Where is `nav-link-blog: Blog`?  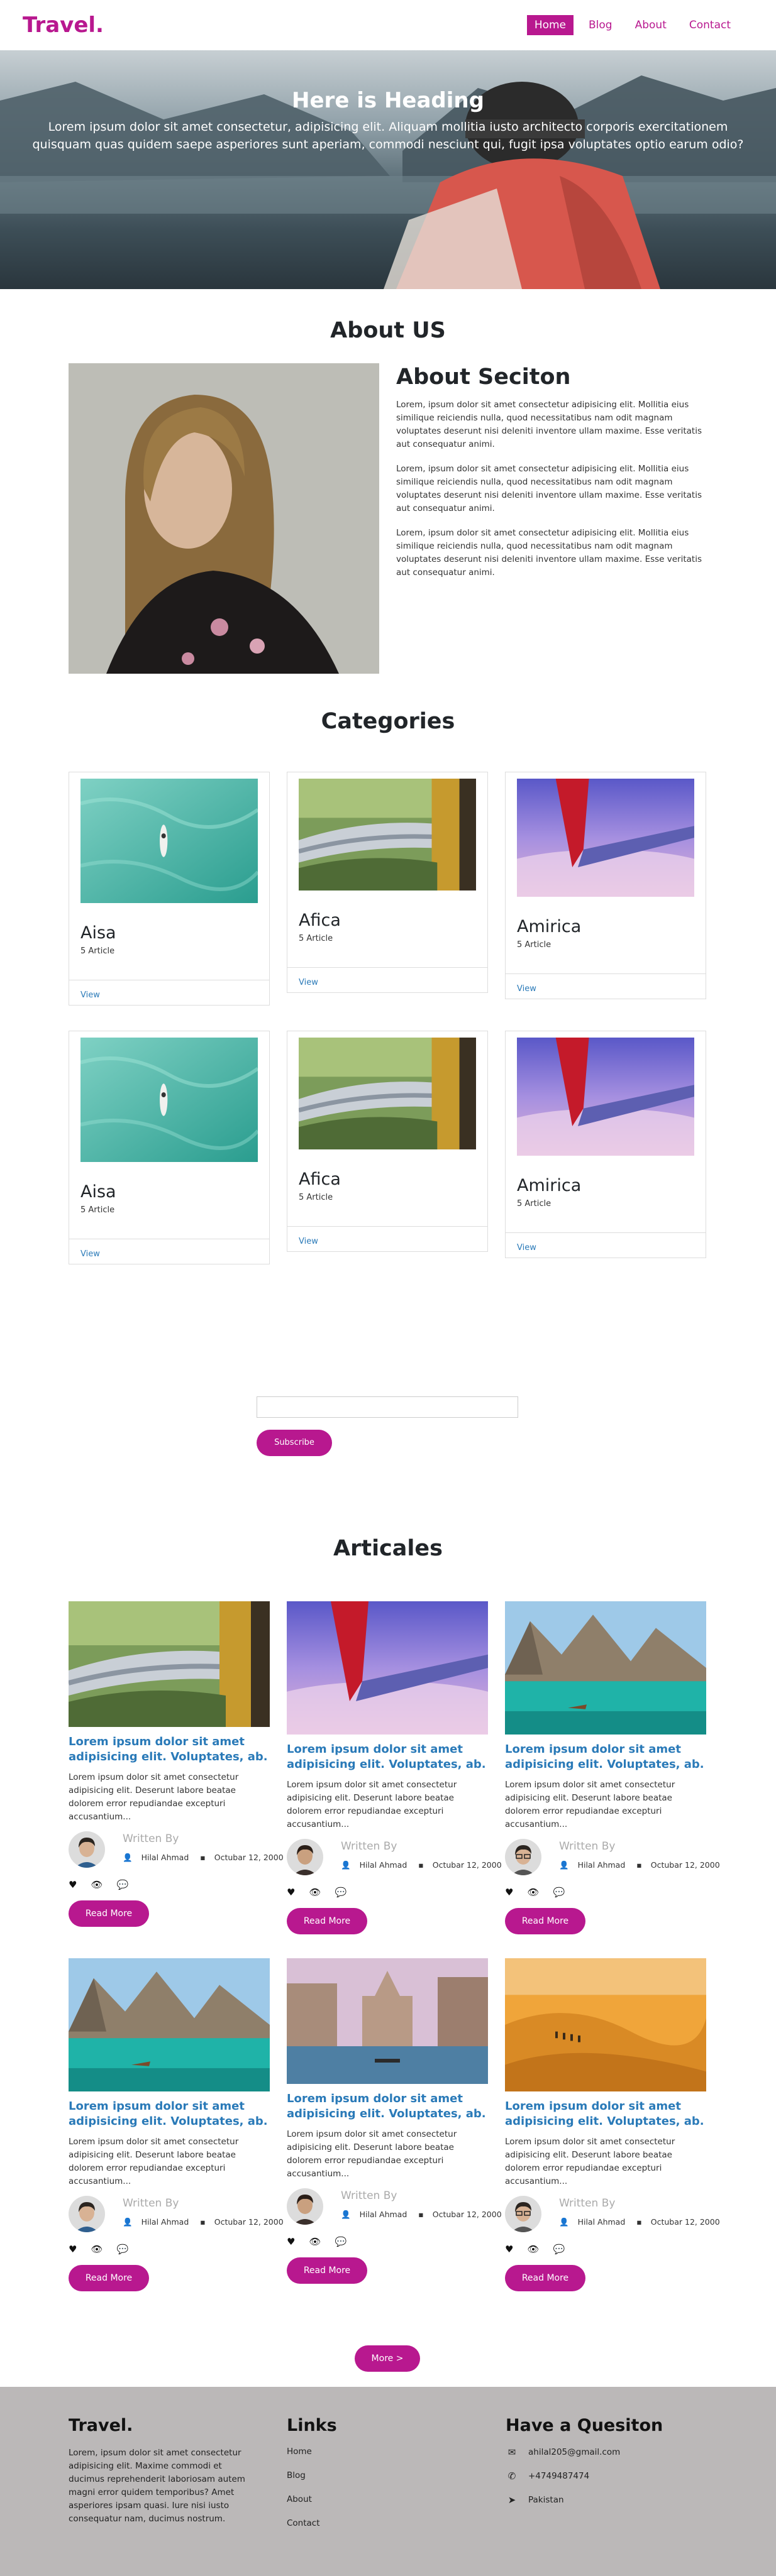
nav-link-blog: Blog is located at coordinates (600, 25).